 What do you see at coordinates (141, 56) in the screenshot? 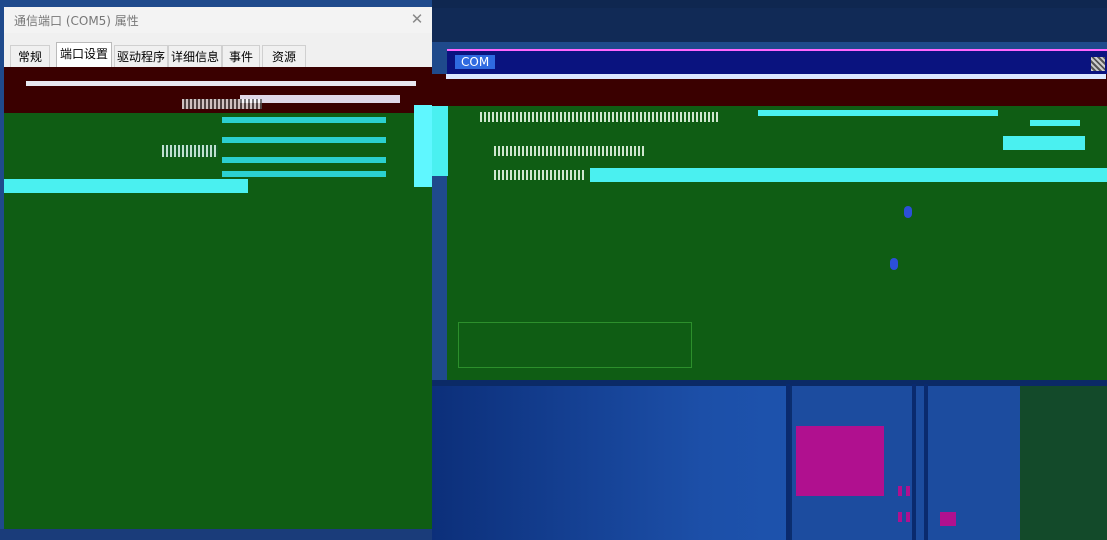
I see `tab-driver: 驱动程序` at bounding box center [141, 56].